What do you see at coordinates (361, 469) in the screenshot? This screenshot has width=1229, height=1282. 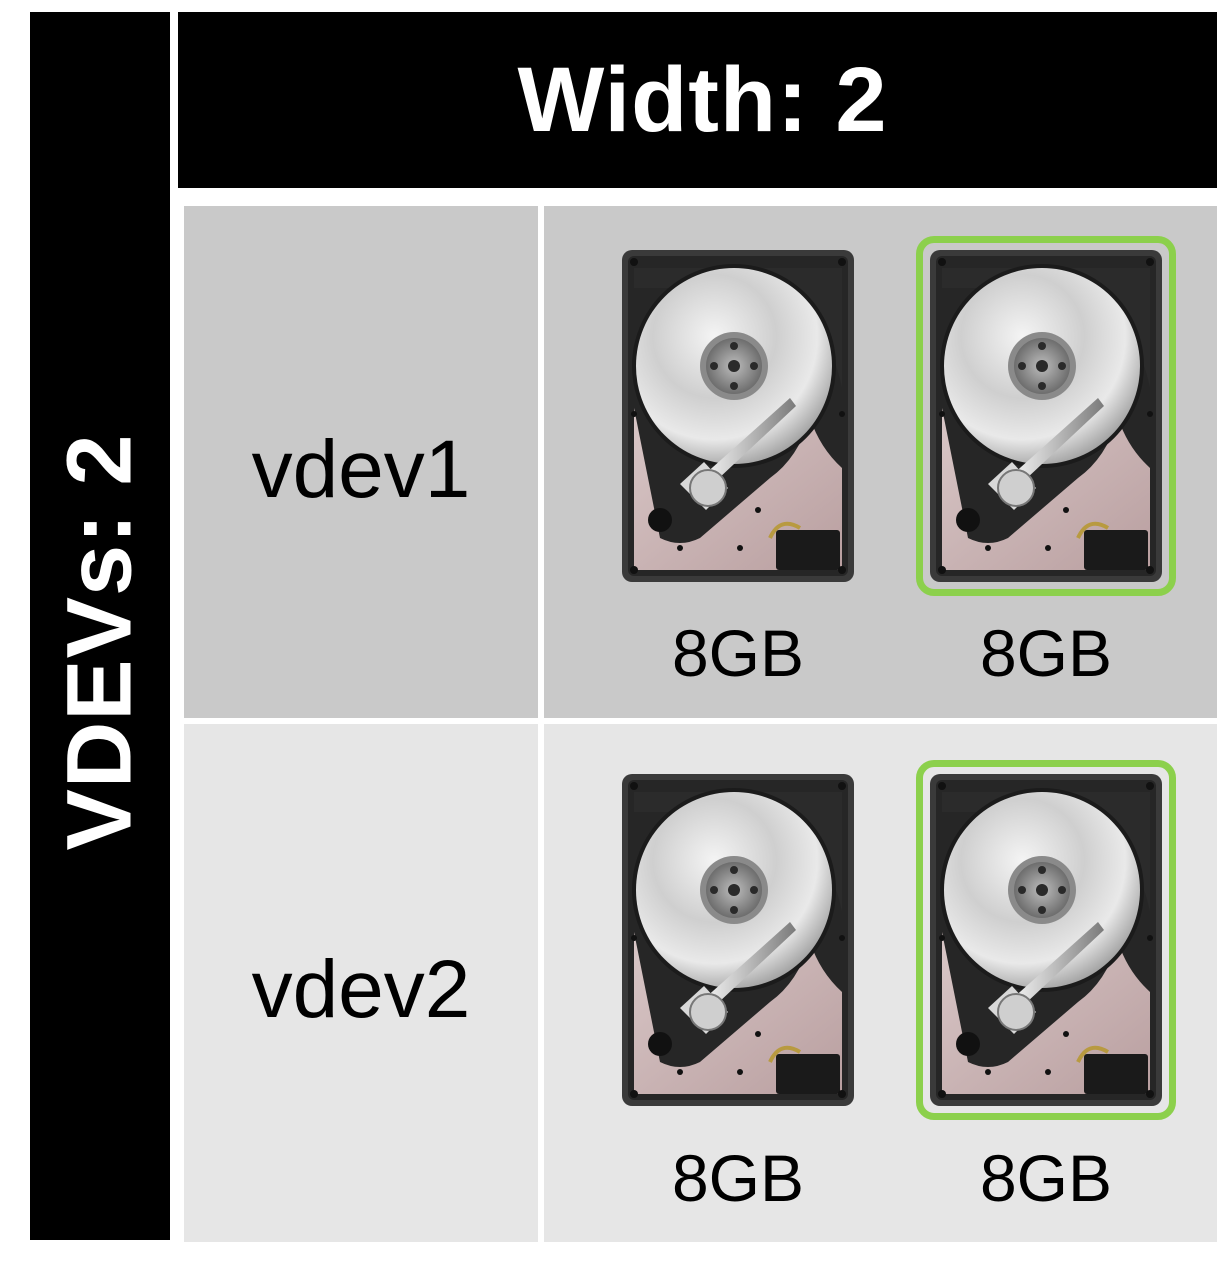 I see `vdev1-label: vdev1` at bounding box center [361, 469].